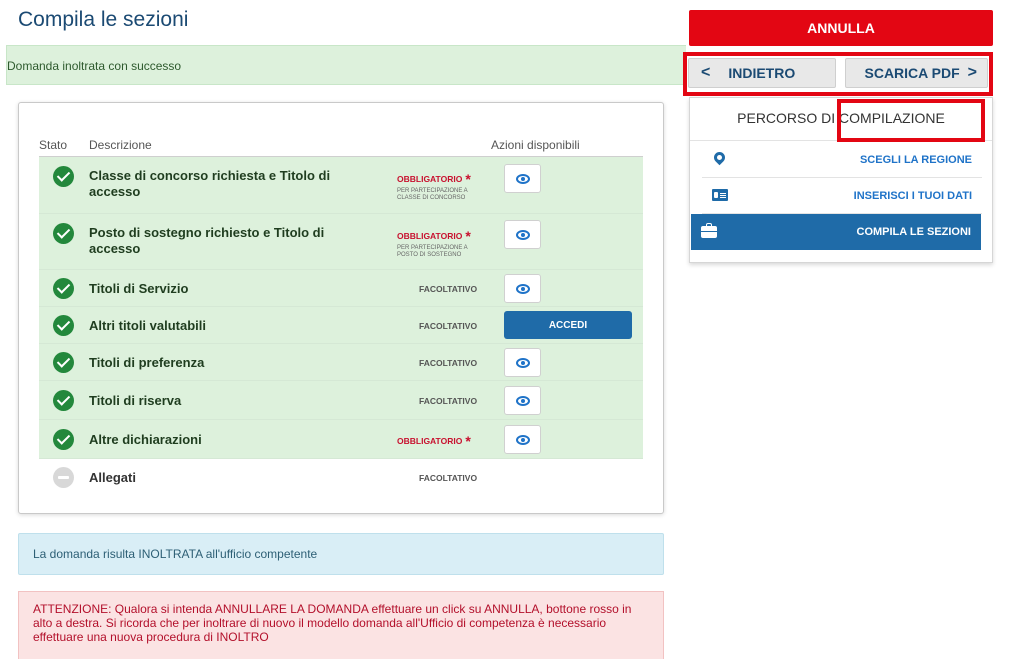 The image size is (1023, 659). I want to click on accedi-button: ACCEDI, so click(568, 325).